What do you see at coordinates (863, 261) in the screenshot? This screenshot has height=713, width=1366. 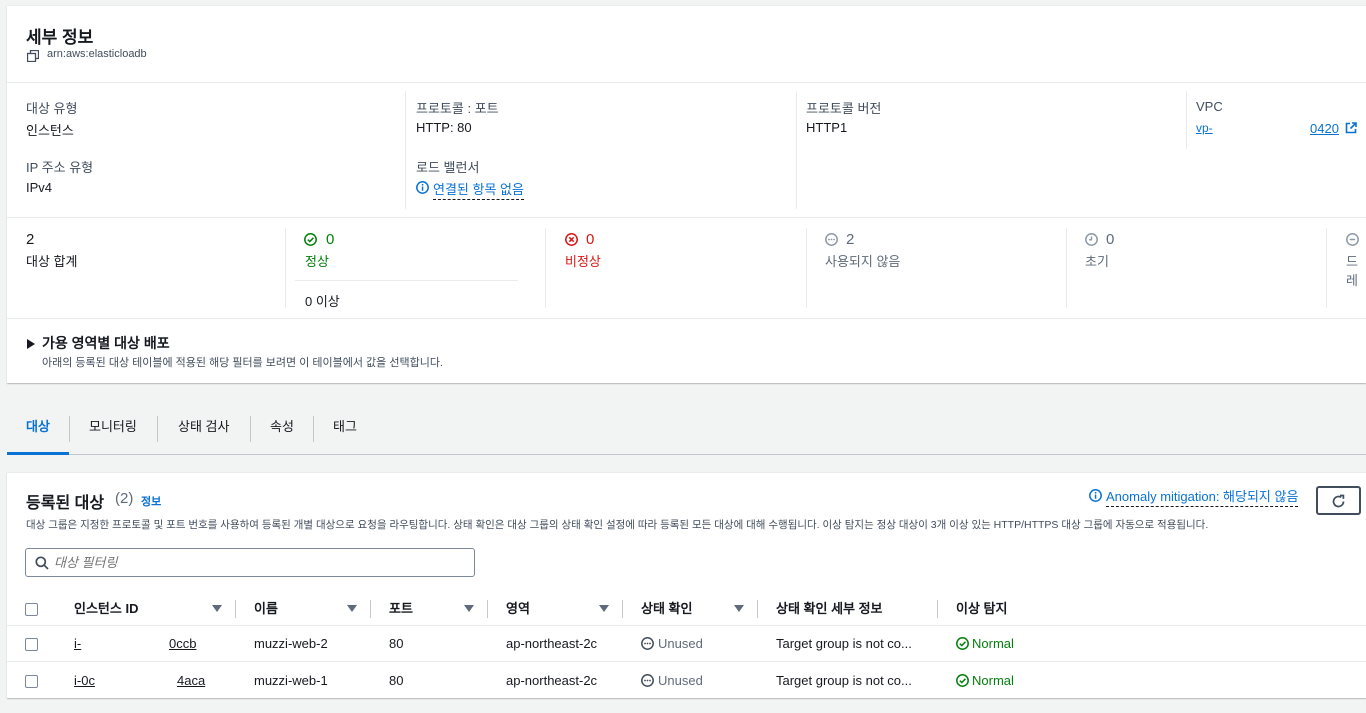 I see `unused-label: 사용되지 않음` at bounding box center [863, 261].